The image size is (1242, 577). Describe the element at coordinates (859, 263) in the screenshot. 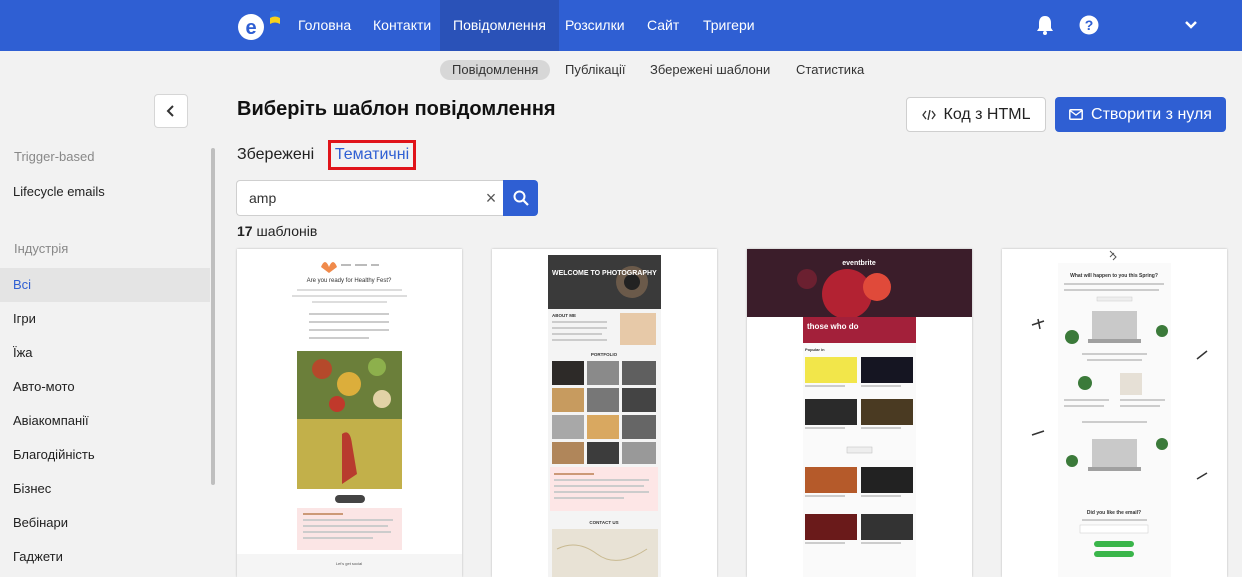

I see `template-brand: eventbrite` at that location.